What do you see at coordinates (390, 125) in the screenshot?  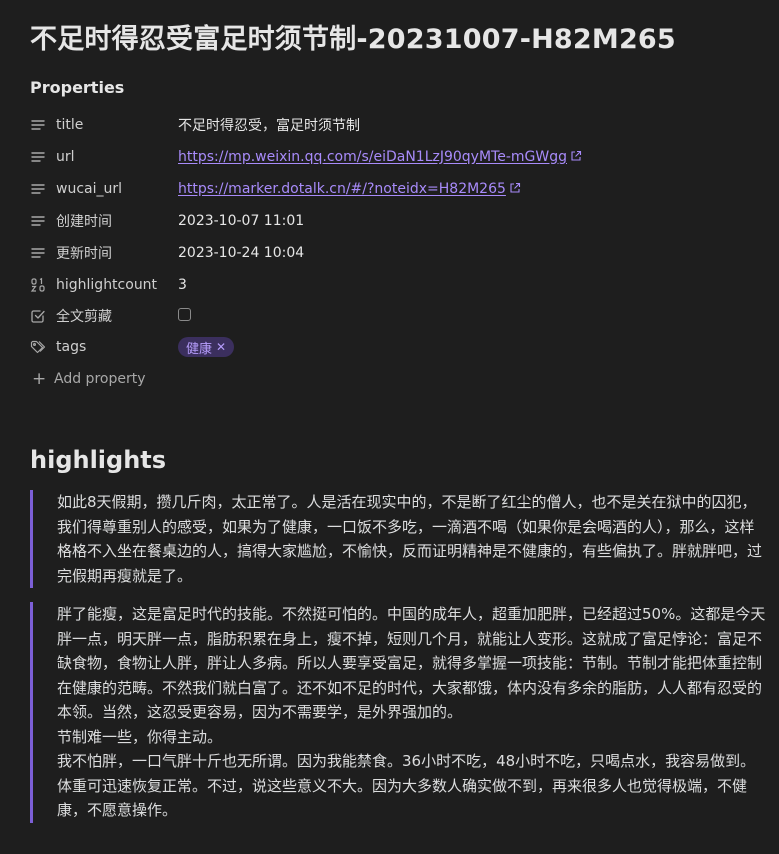 I see `property-row-title: title 不足时得忍受，富足时须节制` at bounding box center [390, 125].